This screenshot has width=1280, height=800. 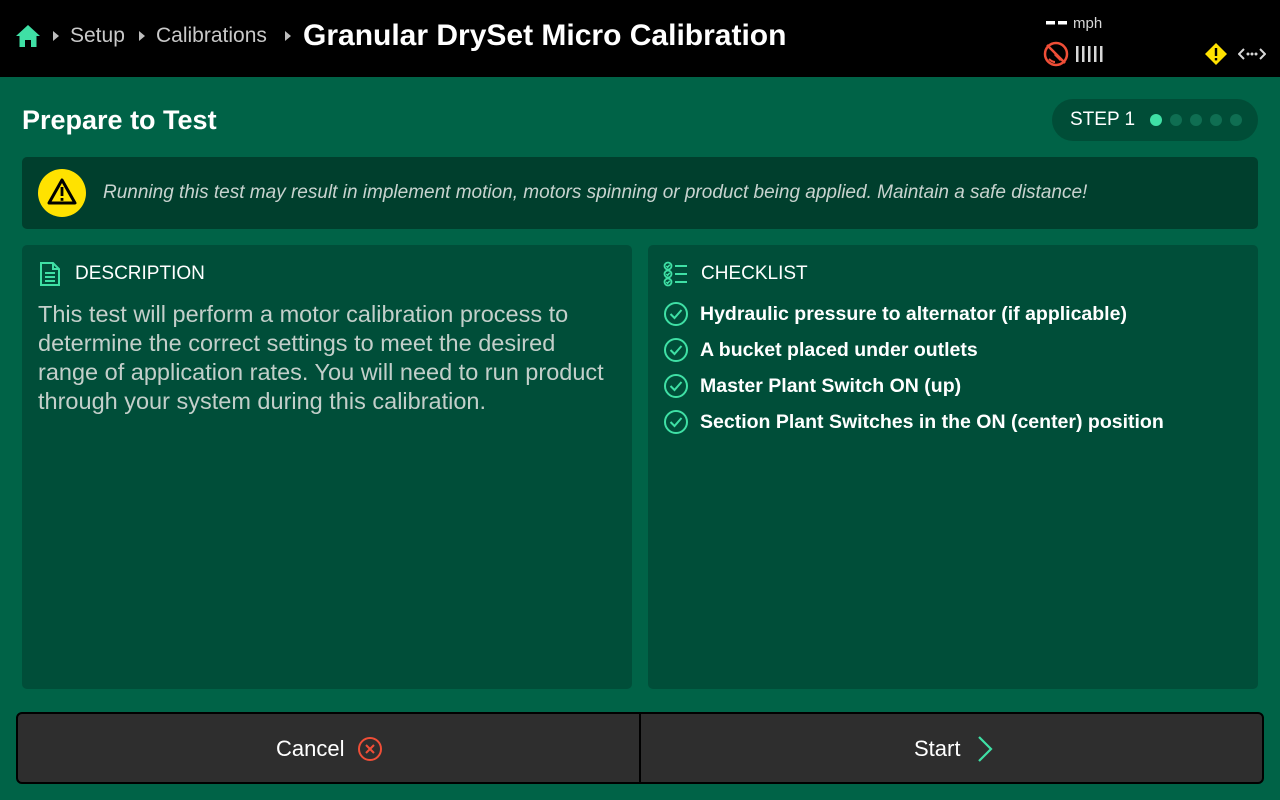 What do you see at coordinates (545, 35) in the screenshot?
I see `page-title: Granular DrySet Micro Calibration` at bounding box center [545, 35].